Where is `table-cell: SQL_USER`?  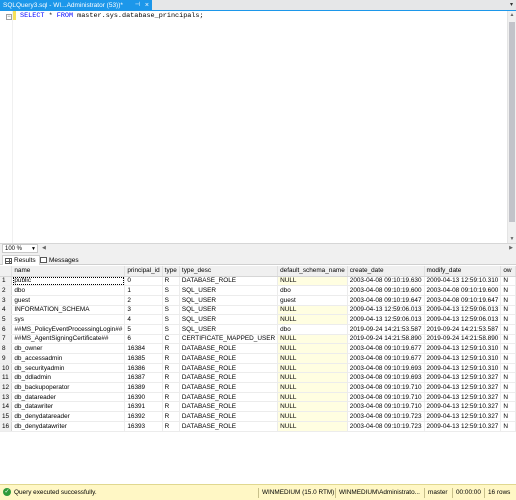 table-cell: SQL_USER is located at coordinates (229, 310).